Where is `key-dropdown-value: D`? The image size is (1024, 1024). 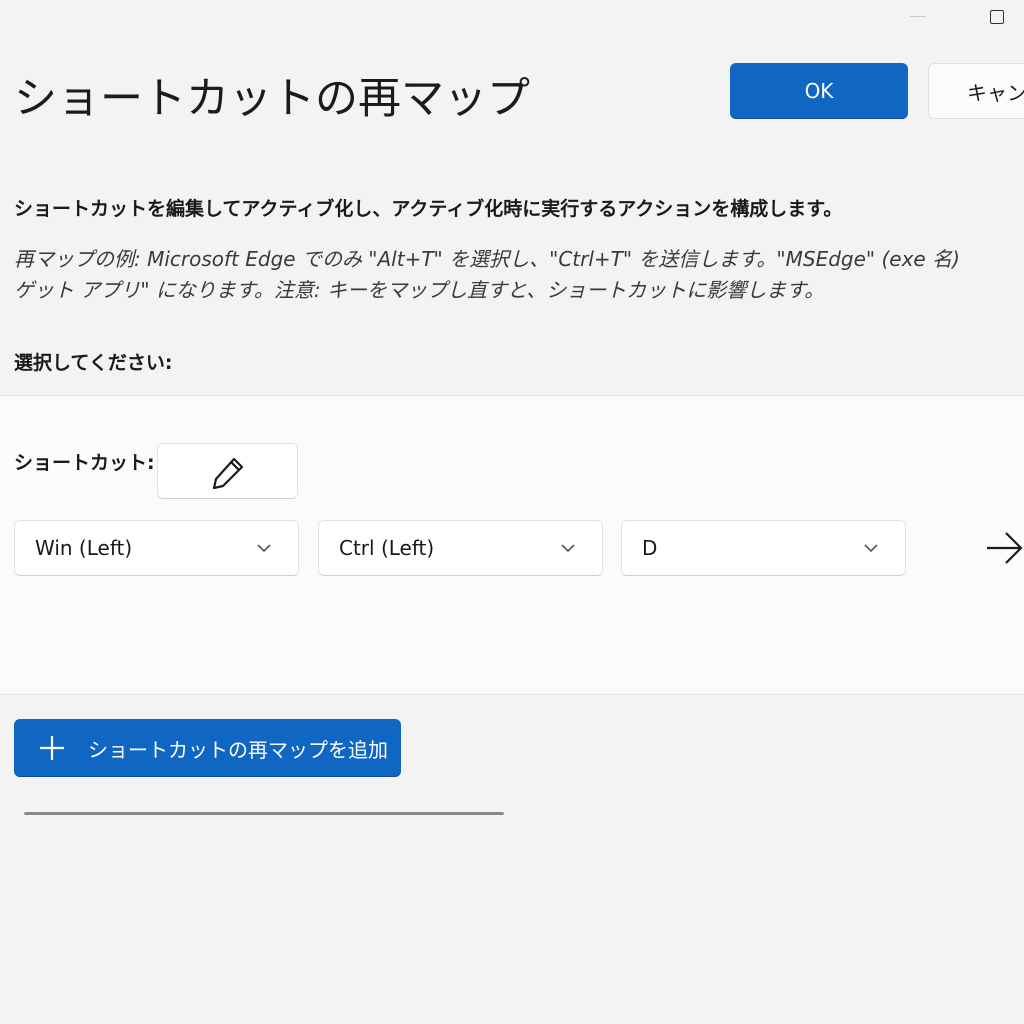
key-dropdown-value: D is located at coordinates (650, 548).